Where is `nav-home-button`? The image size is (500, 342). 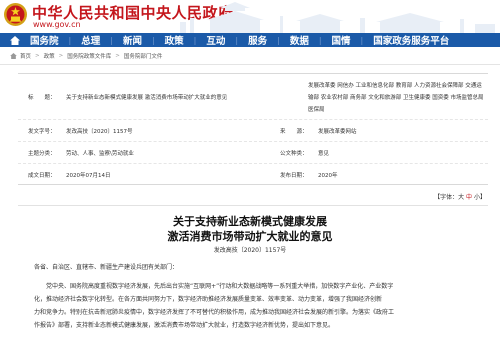 nav-home-button is located at coordinates (15, 40).